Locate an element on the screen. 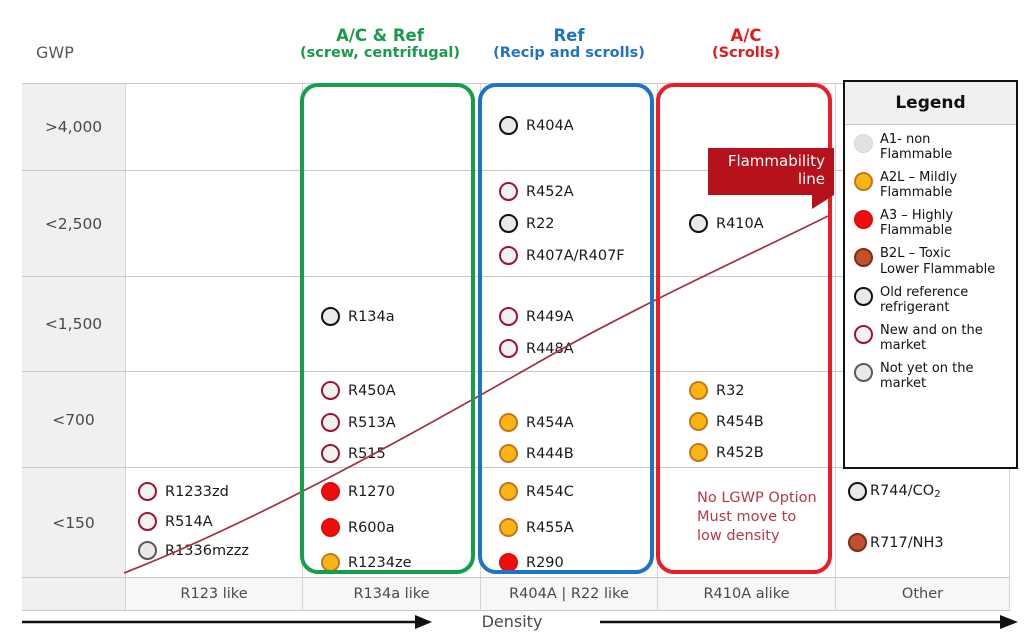  cell-other: R744/CO2 R717/NH3 is located at coordinates (922, 522).